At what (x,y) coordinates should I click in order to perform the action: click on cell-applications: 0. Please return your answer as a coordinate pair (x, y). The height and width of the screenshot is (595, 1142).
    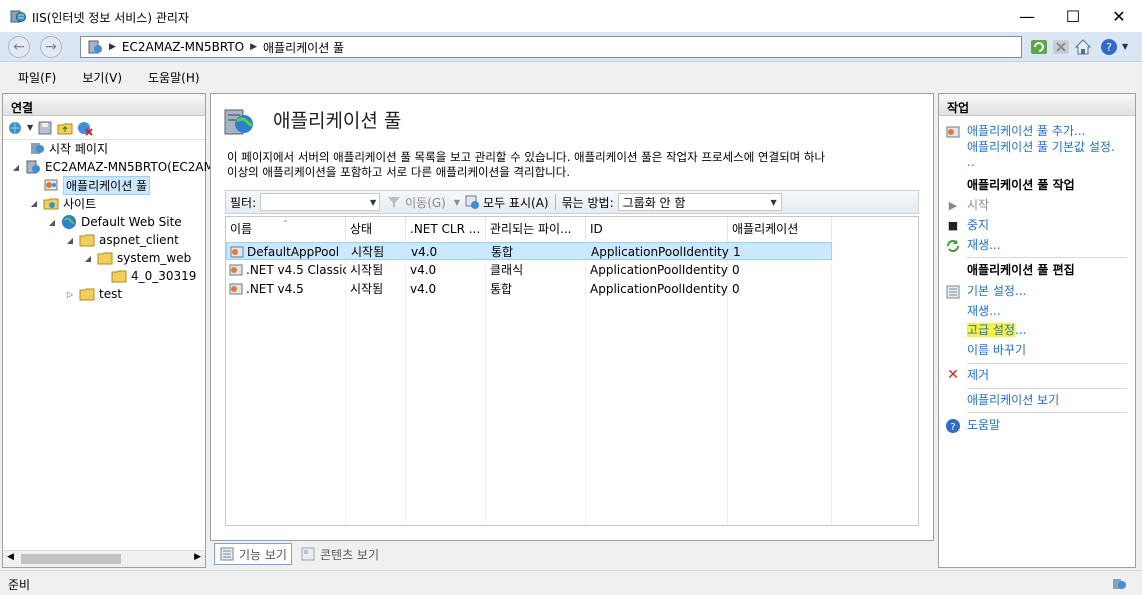
    Looking at the image, I should click on (736, 270).